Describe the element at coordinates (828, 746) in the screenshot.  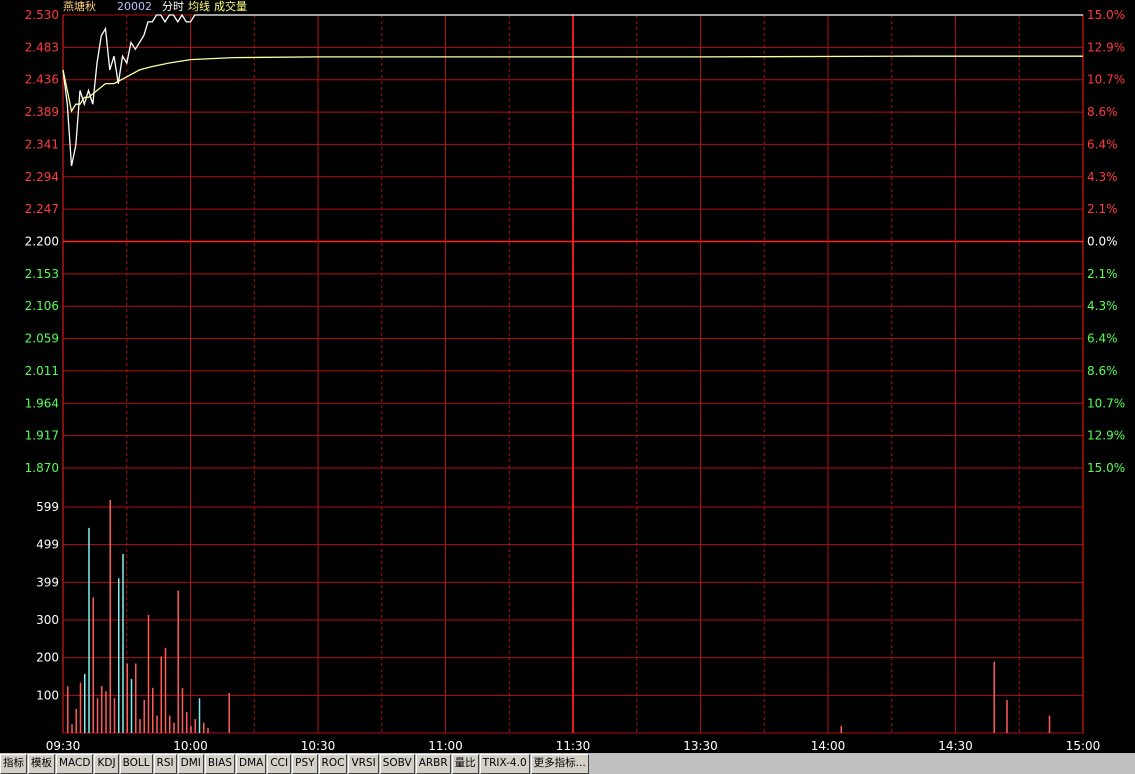
I see `time-tick-label: 14:00` at that location.